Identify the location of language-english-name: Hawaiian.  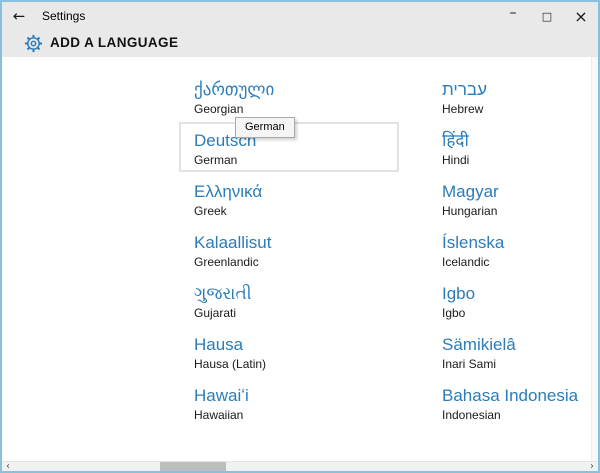
(219, 415).